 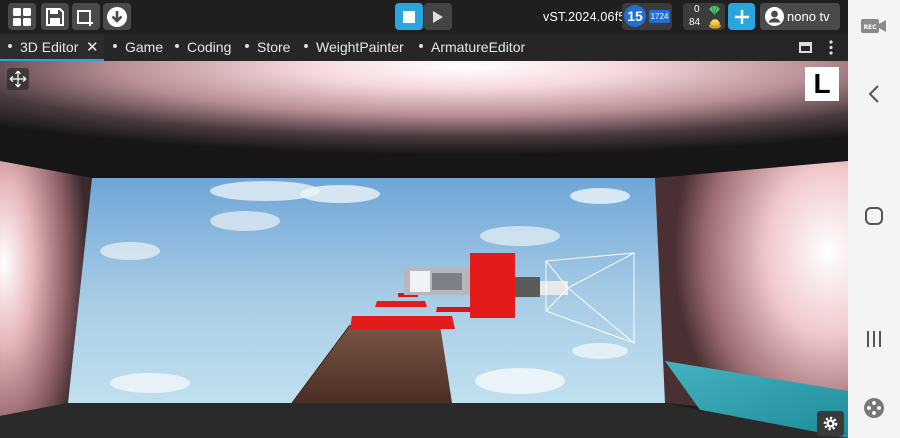 I want to click on stop-button, so click(x=409, y=16).